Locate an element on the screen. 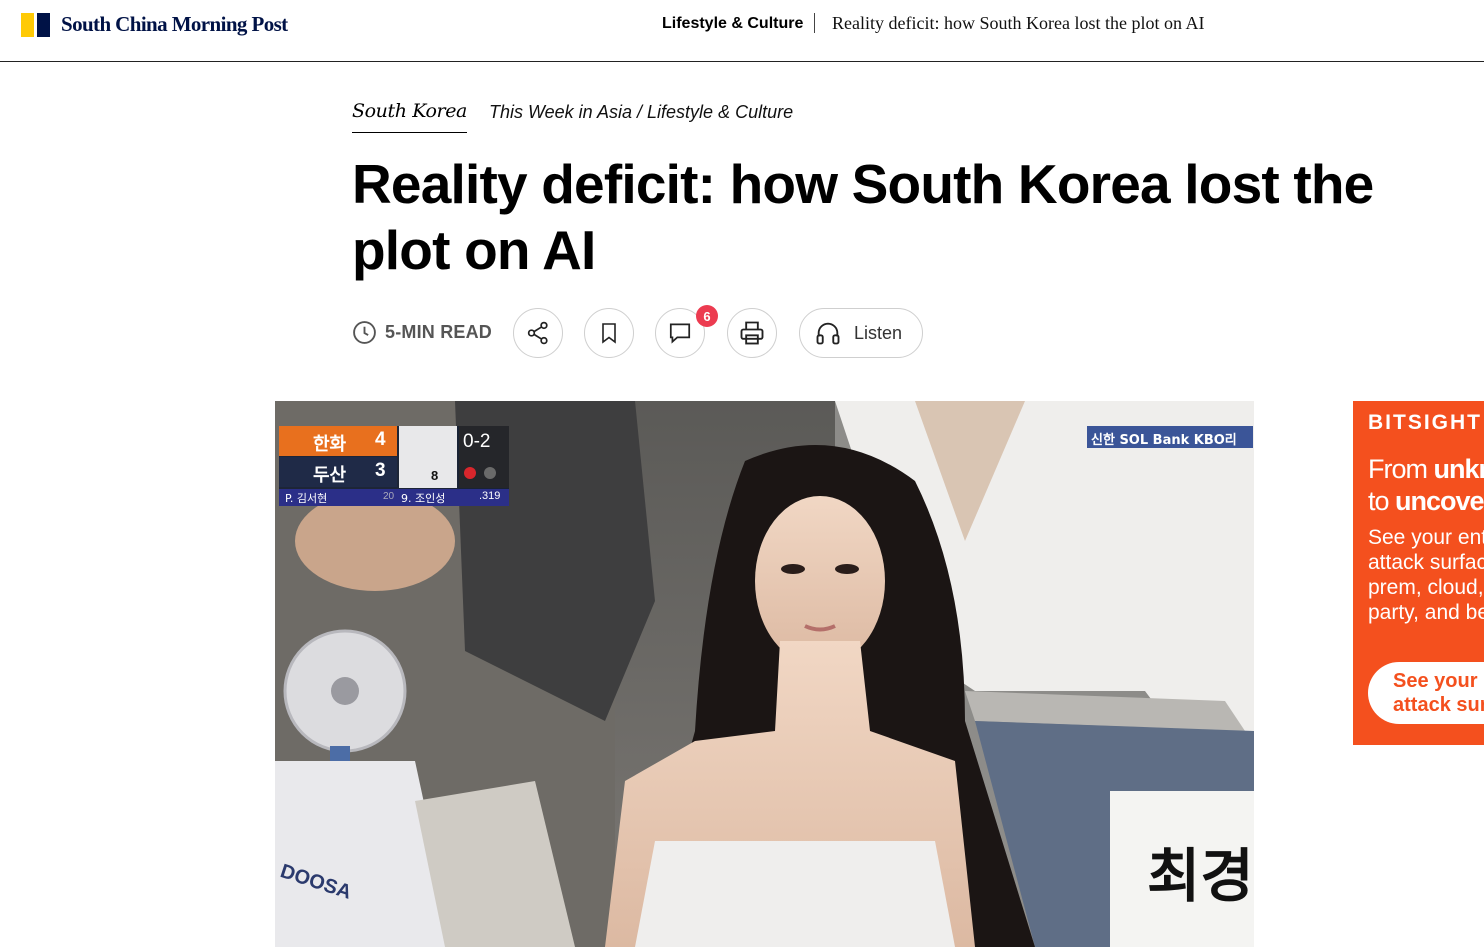  print-button is located at coordinates (752, 333).